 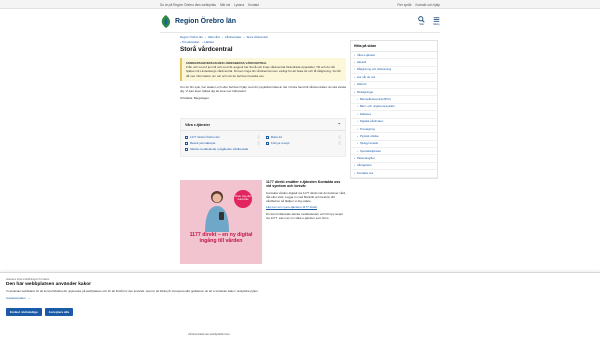 I want to click on search-button: Sök, so click(x=421, y=21).